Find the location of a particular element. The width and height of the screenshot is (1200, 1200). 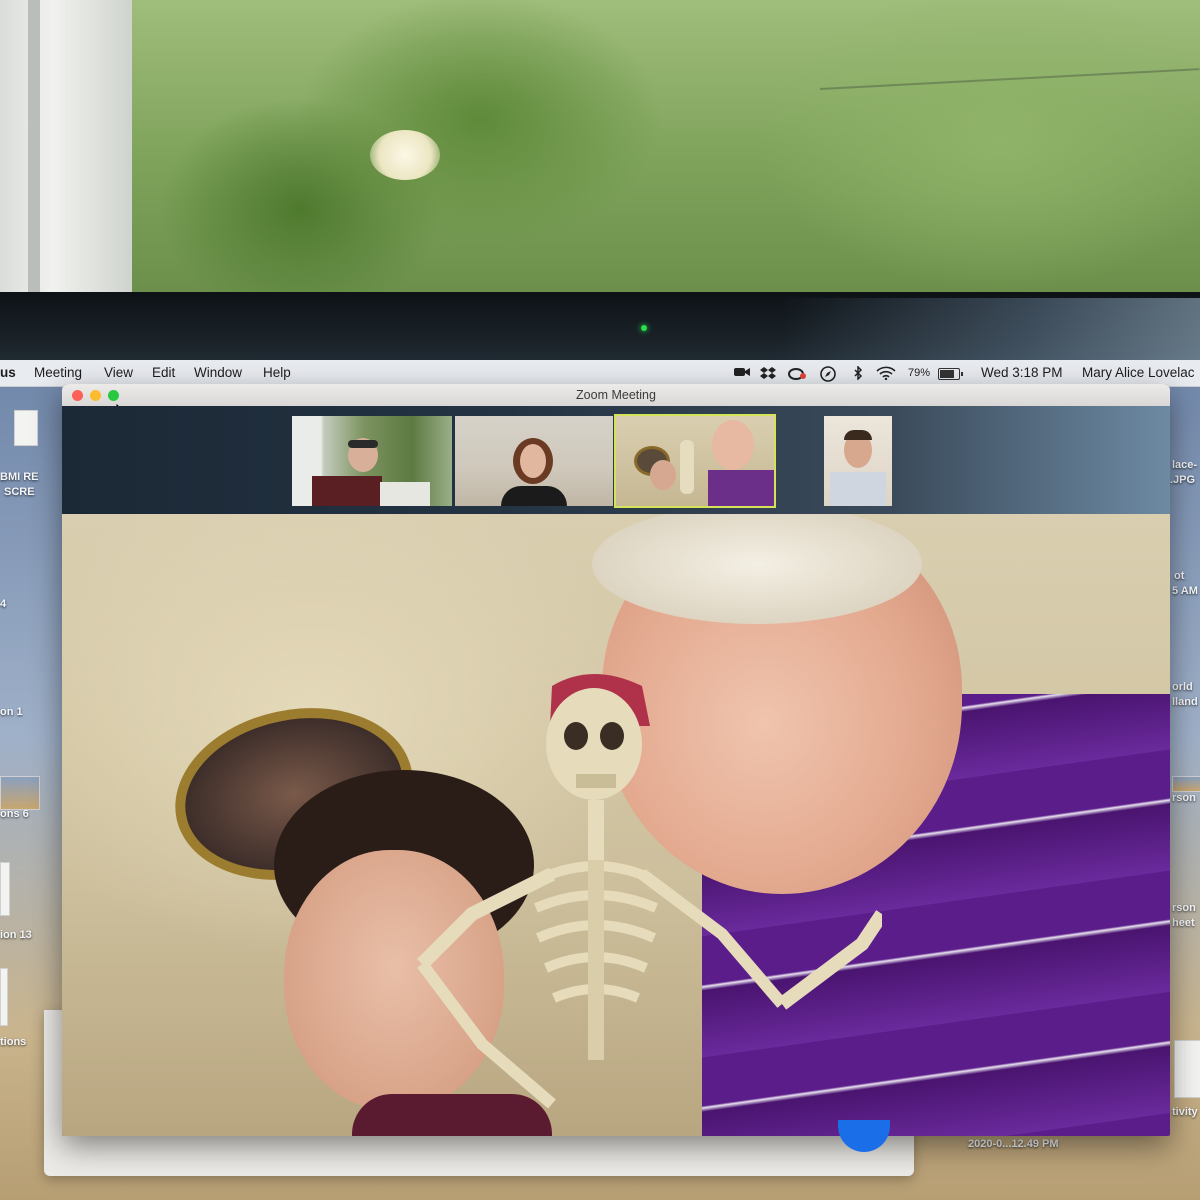

safari-icon is located at coordinates (828, 374).